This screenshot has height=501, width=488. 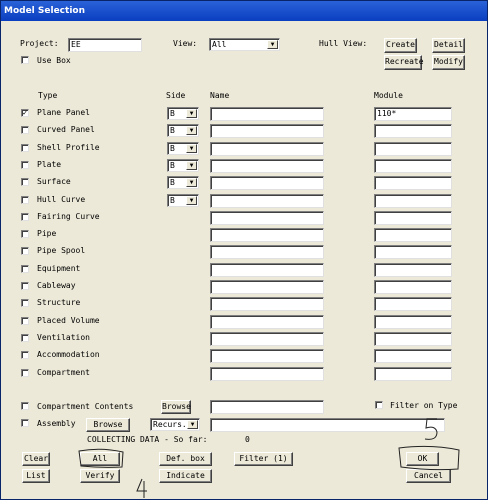 What do you see at coordinates (63, 372) in the screenshot?
I see `row-type-label: Compartment` at bounding box center [63, 372].